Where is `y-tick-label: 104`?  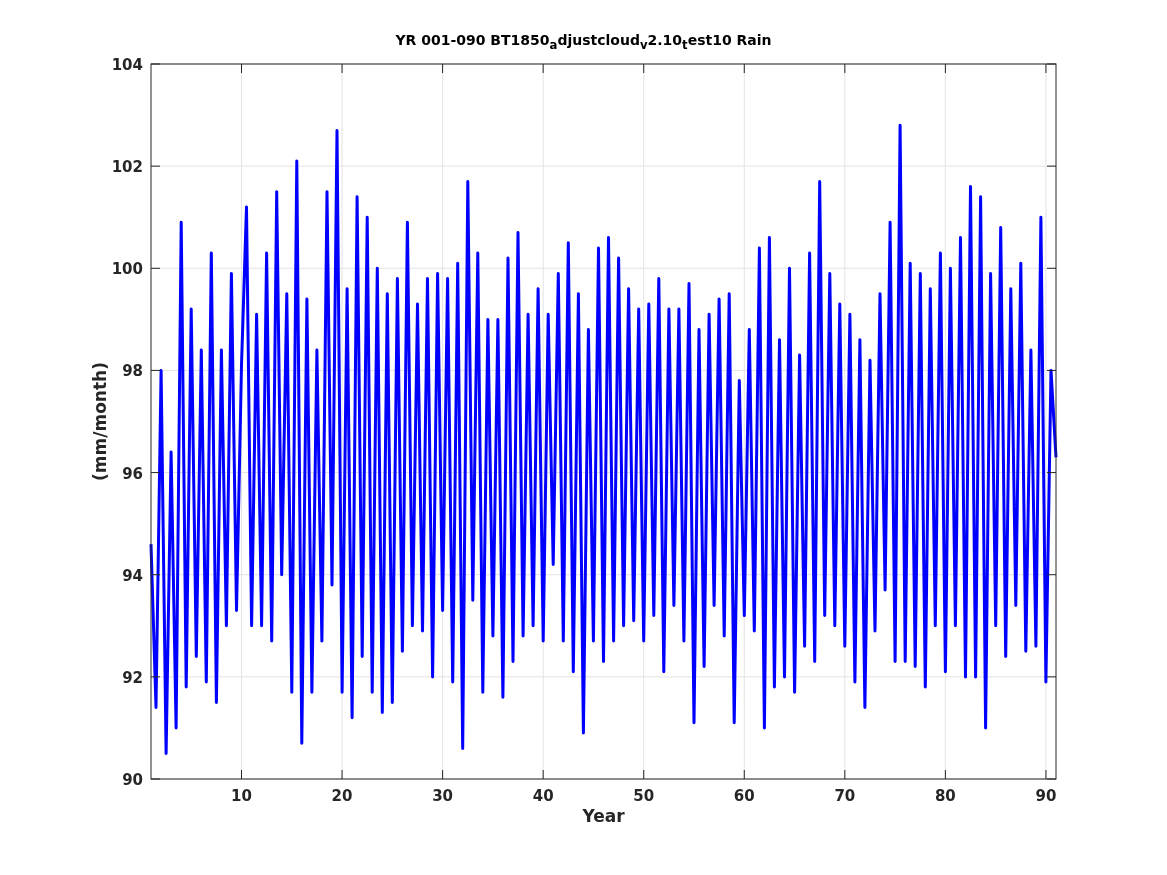
y-tick-label: 104 is located at coordinates (127, 65).